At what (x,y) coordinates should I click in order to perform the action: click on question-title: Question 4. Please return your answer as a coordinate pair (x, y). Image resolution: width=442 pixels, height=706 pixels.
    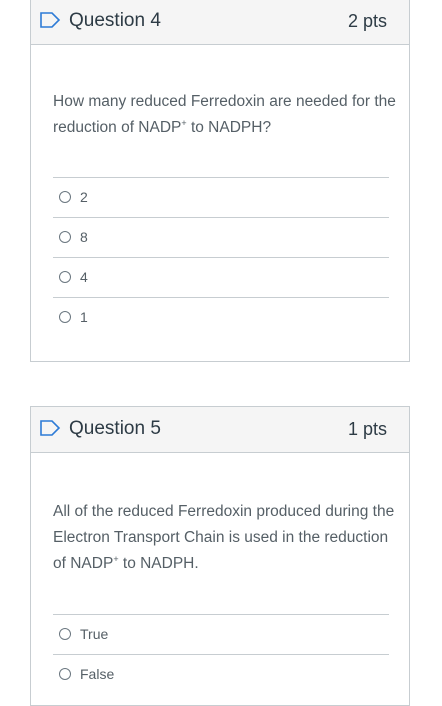
    Looking at the image, I should click on (115, 20).